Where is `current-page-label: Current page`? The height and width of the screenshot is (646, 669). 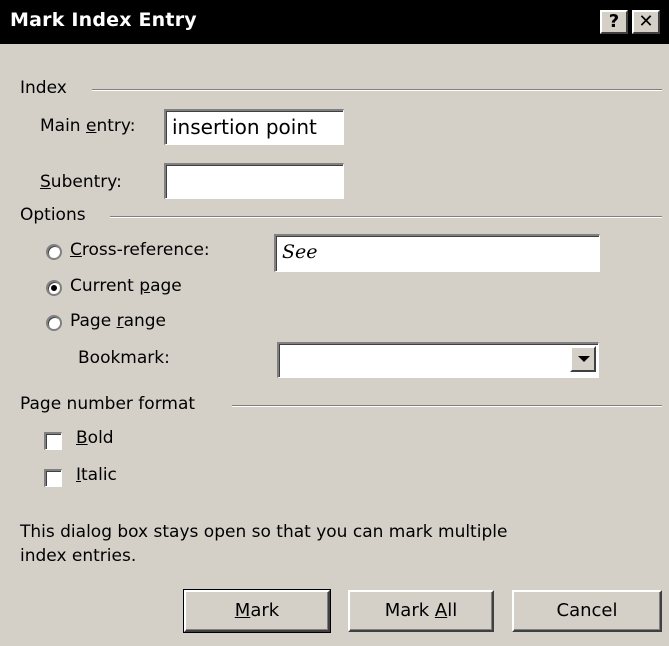 current-page-label: Current page is located at coordinates (126, 286).